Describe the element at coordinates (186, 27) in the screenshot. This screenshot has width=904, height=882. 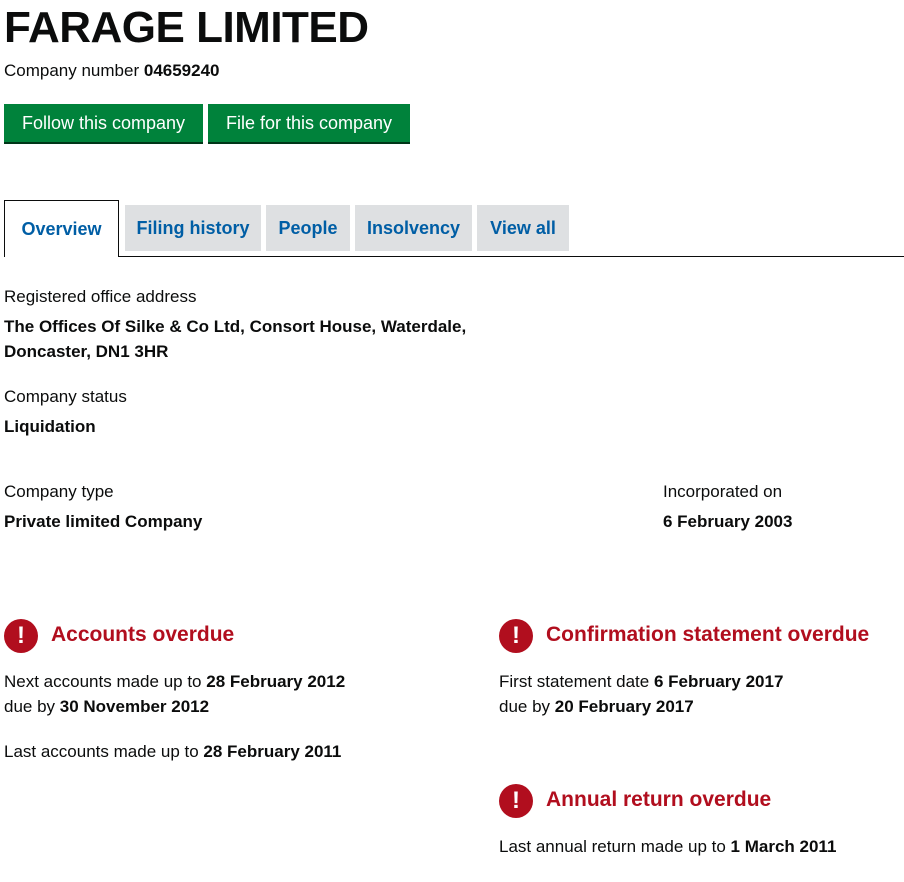
I see `page-title: FARAGE LIMITED` at that location.